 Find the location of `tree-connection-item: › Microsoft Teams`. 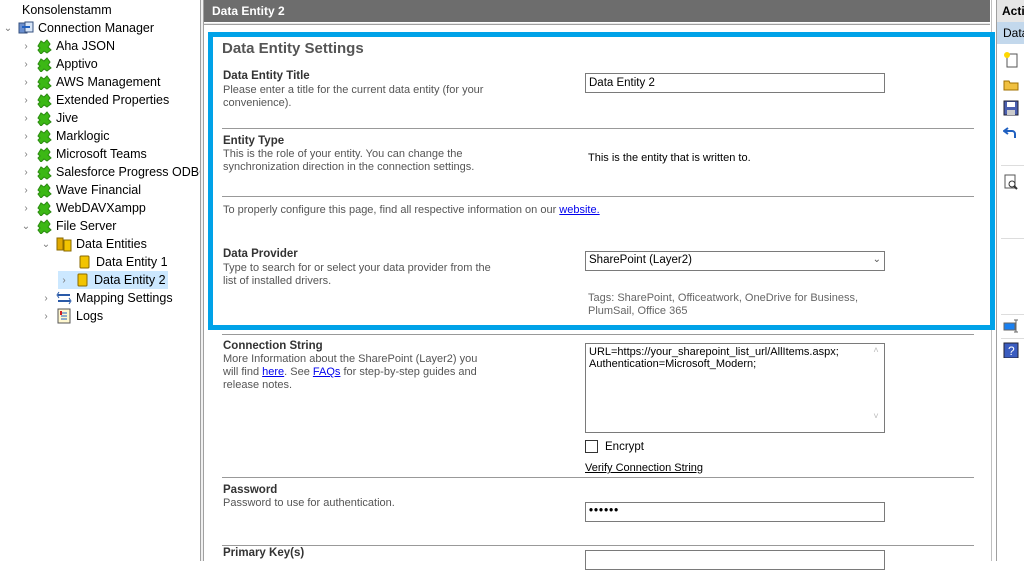

tree-connection-item: › Microsoft Teams is located at coordinates (83, 154).